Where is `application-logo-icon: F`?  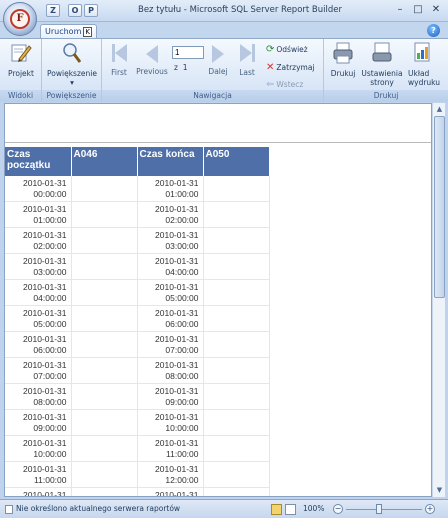
application-logo-icon: F is located at coordinates (20, 19).